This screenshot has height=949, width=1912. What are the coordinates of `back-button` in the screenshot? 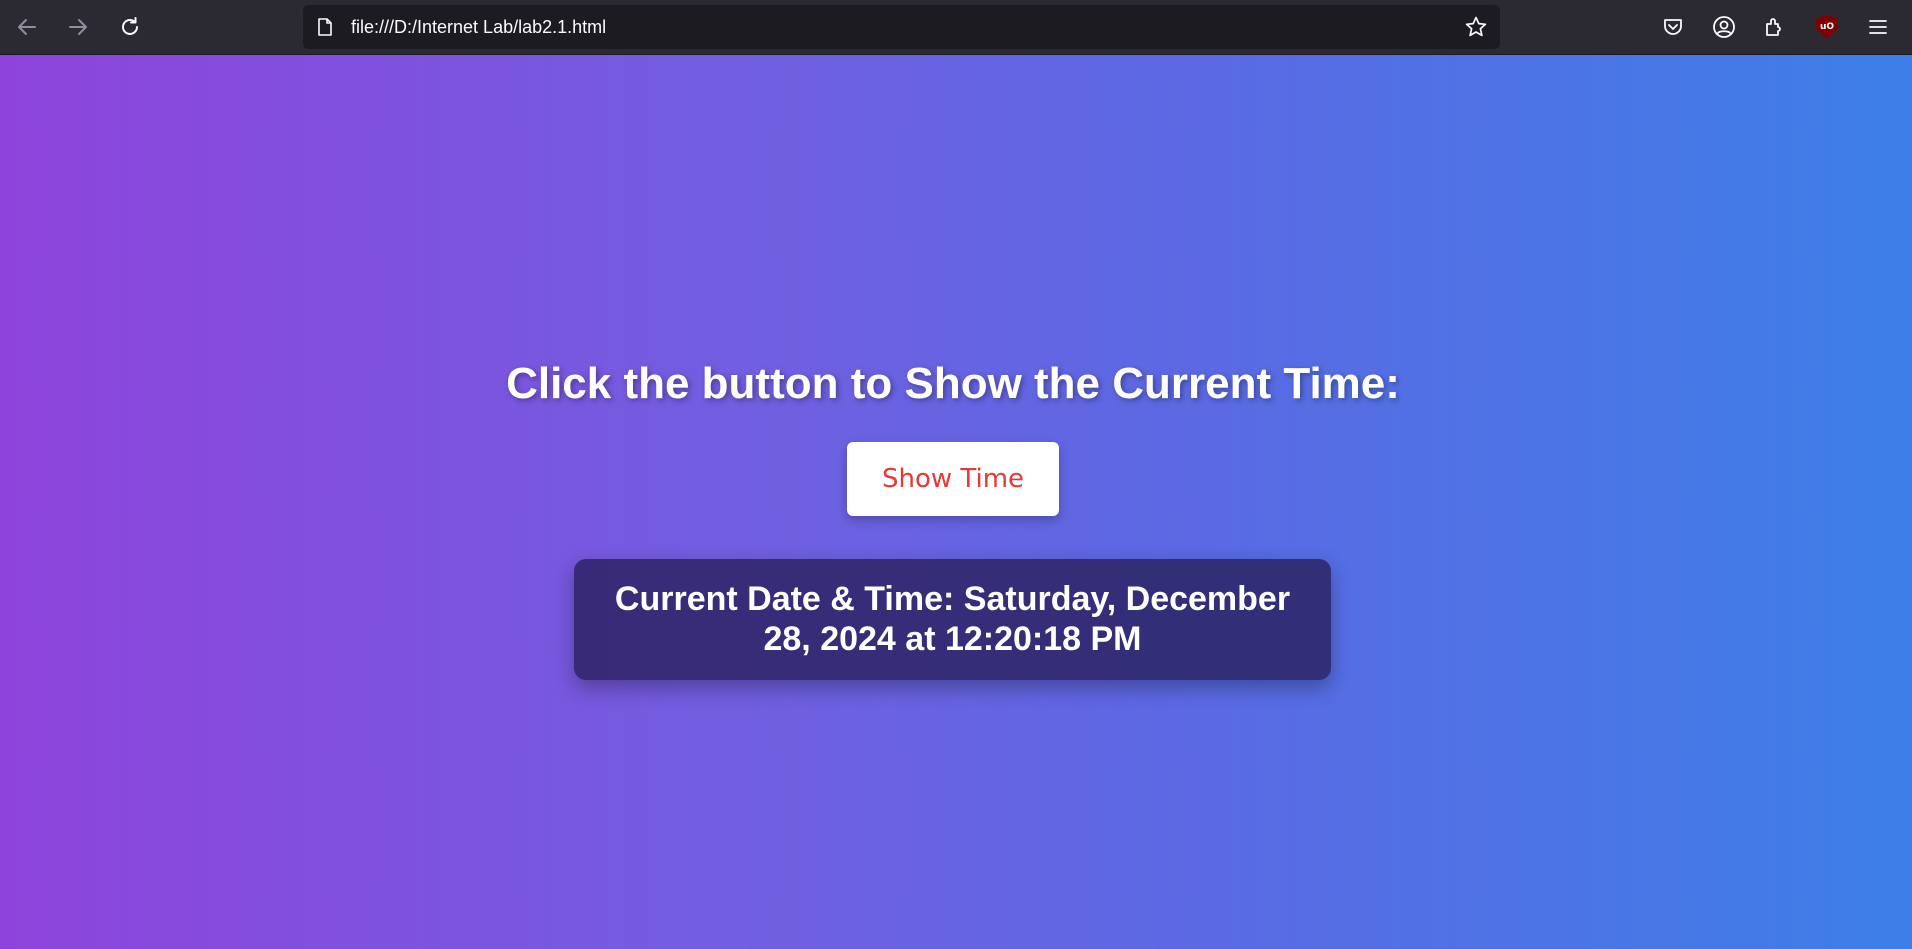 It's located at (27, 27).